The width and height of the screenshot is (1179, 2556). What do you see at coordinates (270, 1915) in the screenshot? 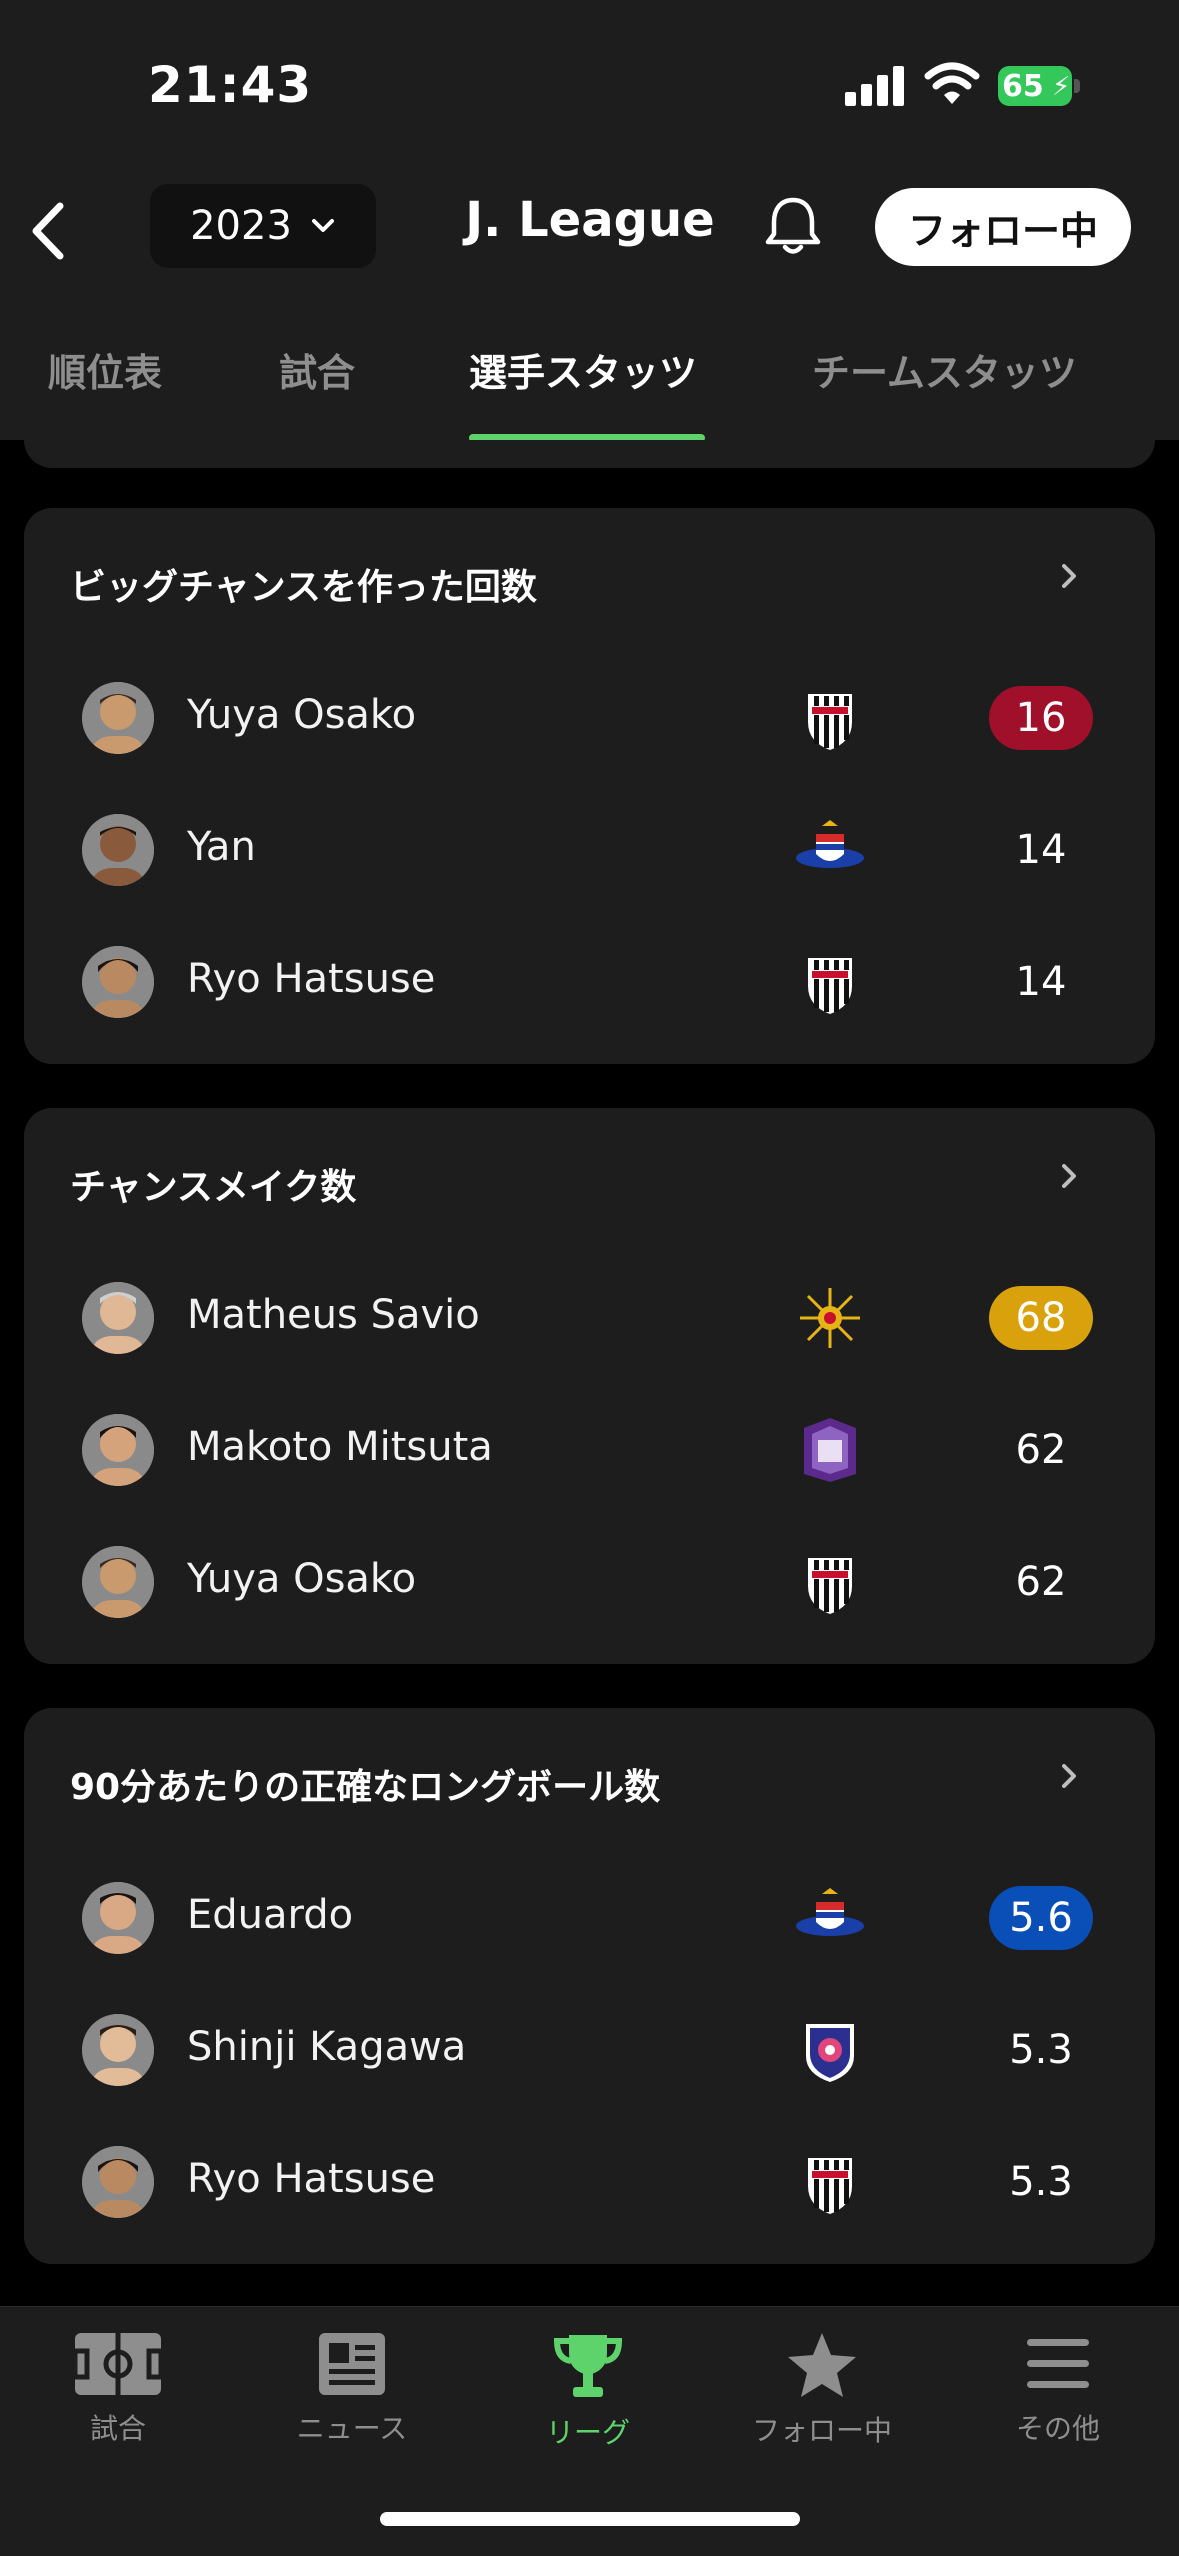
I see `player-name: Eduardo` at bounding box center [270, 1915].